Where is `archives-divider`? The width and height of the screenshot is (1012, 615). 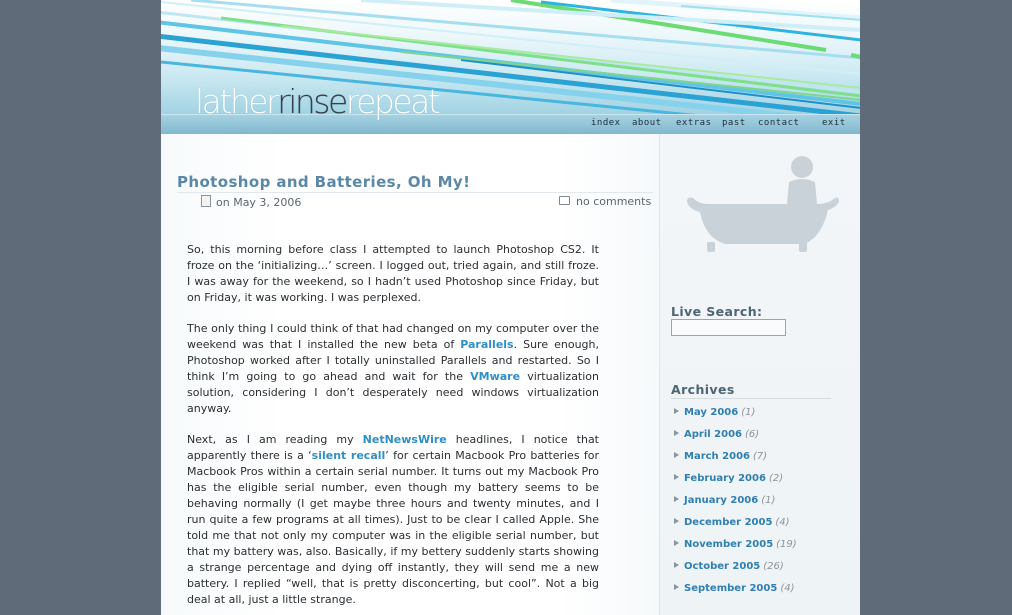
archives-divider is located at coordinates (751, 398).